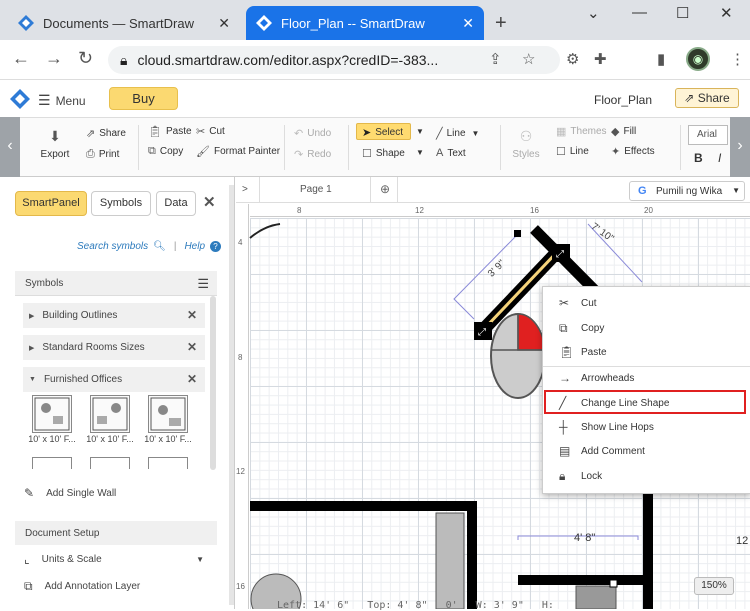 The width and height of the screenshot is (750, 611). What do you see at coordinates (382, 132) in the screenshot?
I see `select-tool: ➤ Select` at bounding box center [382, 132].